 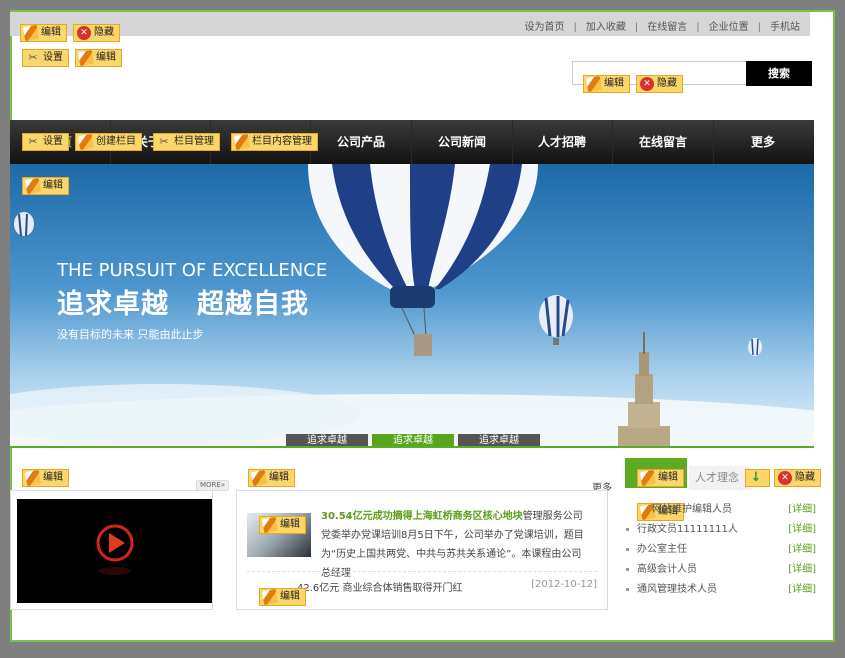 I want to click on edit-button-search: 编辑, so click(x=606, y=84).